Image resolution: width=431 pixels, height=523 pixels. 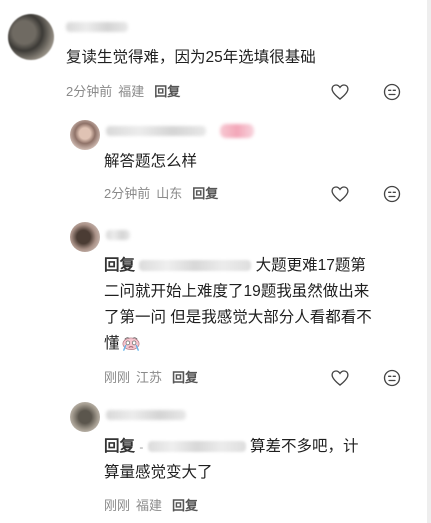 I want to click on reply-location: 山东, so click(x=169, y=193).